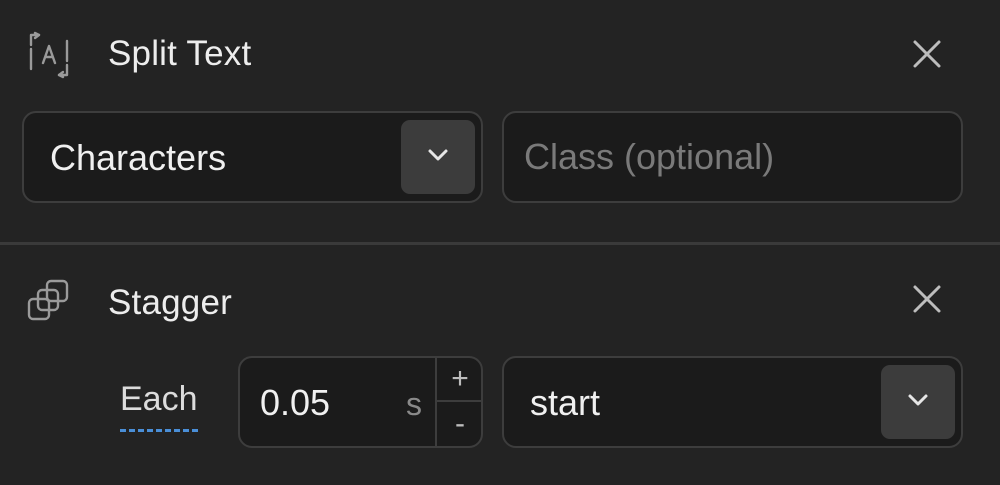  What do you see at coordinates (460, 380) in the screenshot?
I see `increment-button: +` at bounding box center [460, 380].